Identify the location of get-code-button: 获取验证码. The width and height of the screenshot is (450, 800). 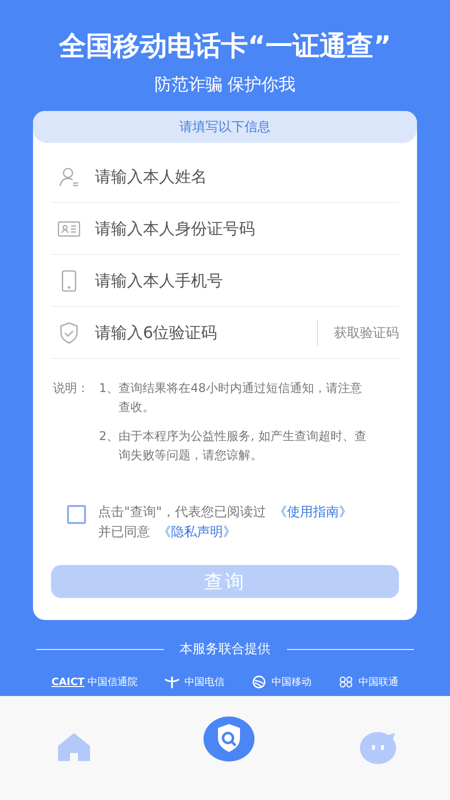
(366, 333).